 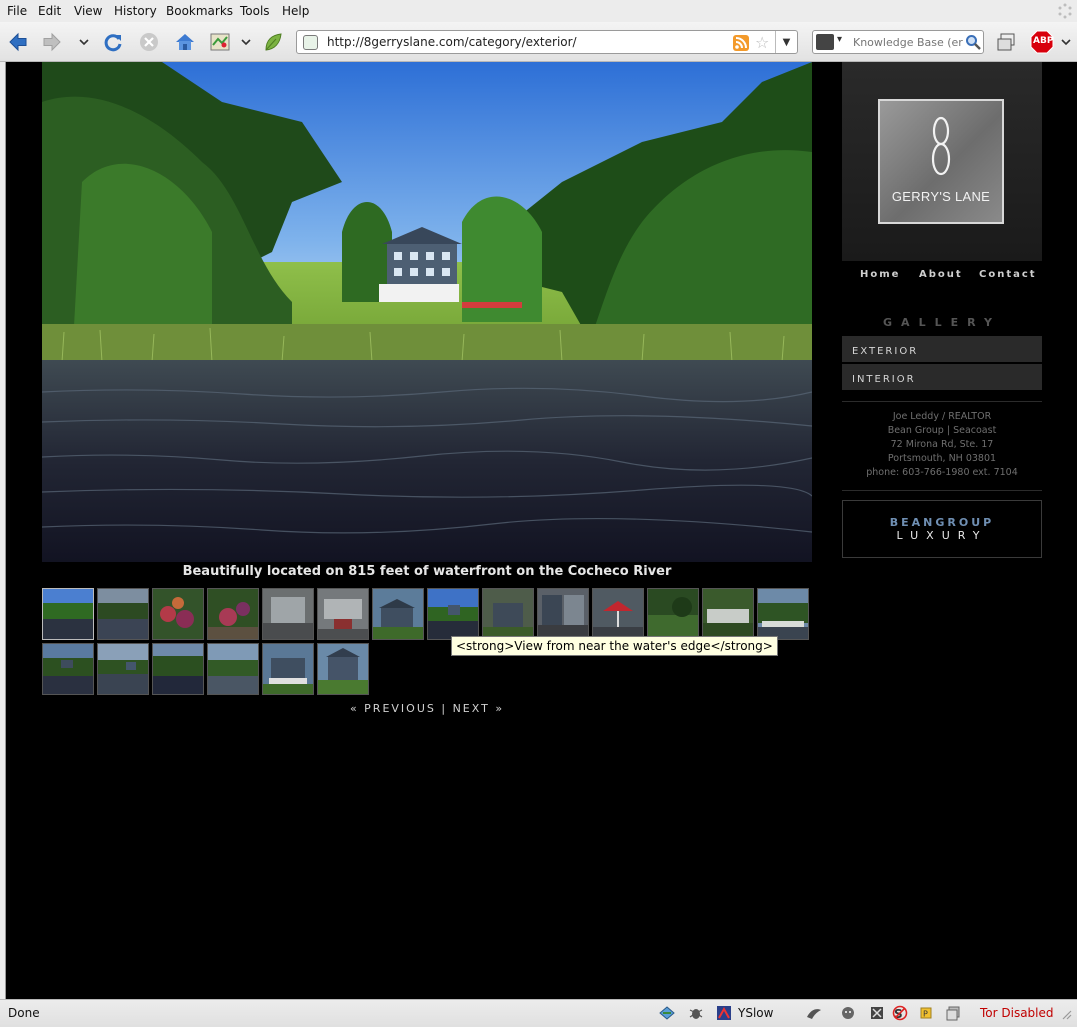 I want to click on pages-addon-icon, so click(x=953, y=1013).